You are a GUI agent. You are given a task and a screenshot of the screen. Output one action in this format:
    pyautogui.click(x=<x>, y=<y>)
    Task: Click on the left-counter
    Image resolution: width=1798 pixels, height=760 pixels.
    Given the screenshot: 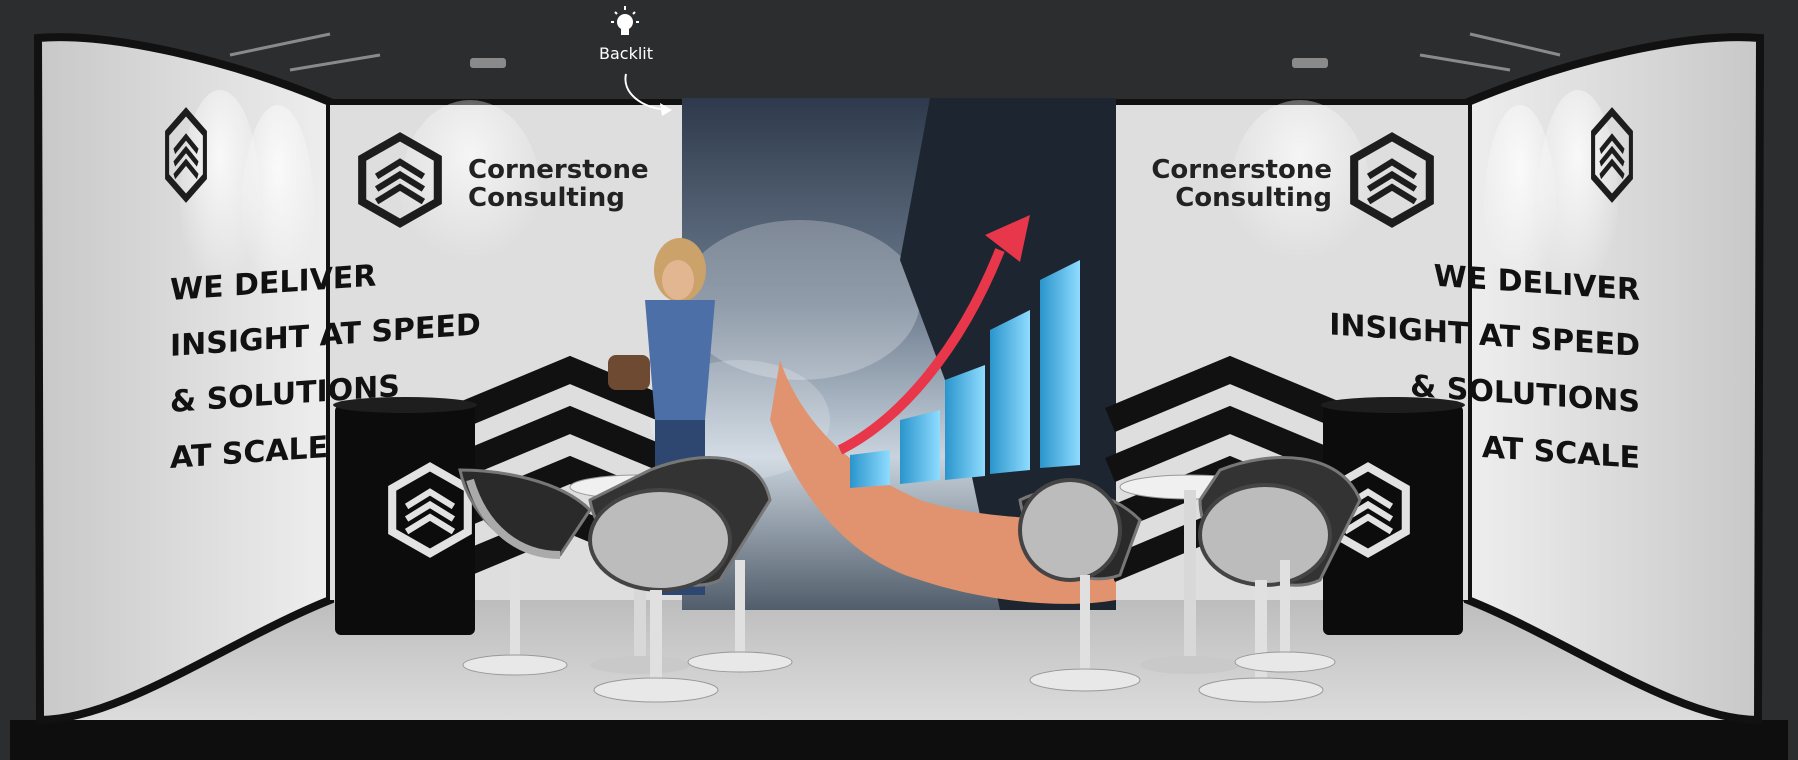 What is the action you would take?
    pyautogui.click(x=405, y=516)
    